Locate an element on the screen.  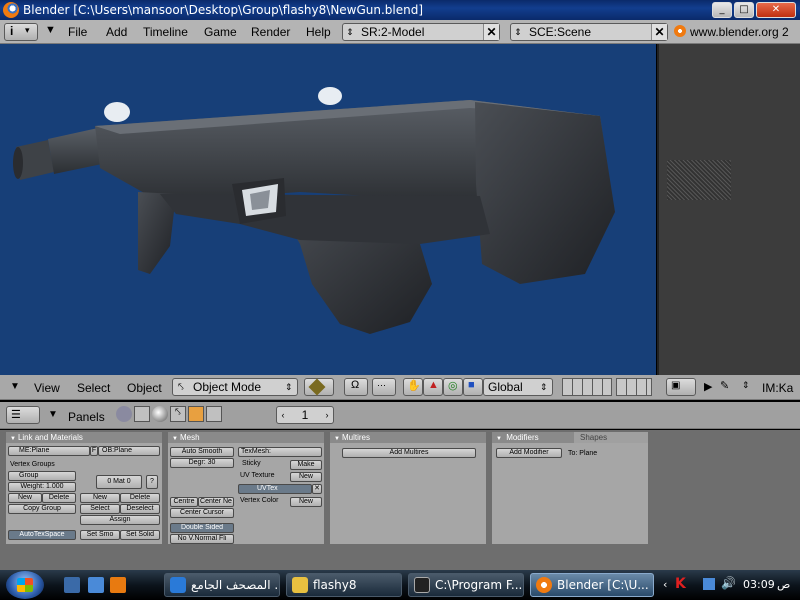
scene-delete-icon: ✕ is located at coordinates (659, 32).